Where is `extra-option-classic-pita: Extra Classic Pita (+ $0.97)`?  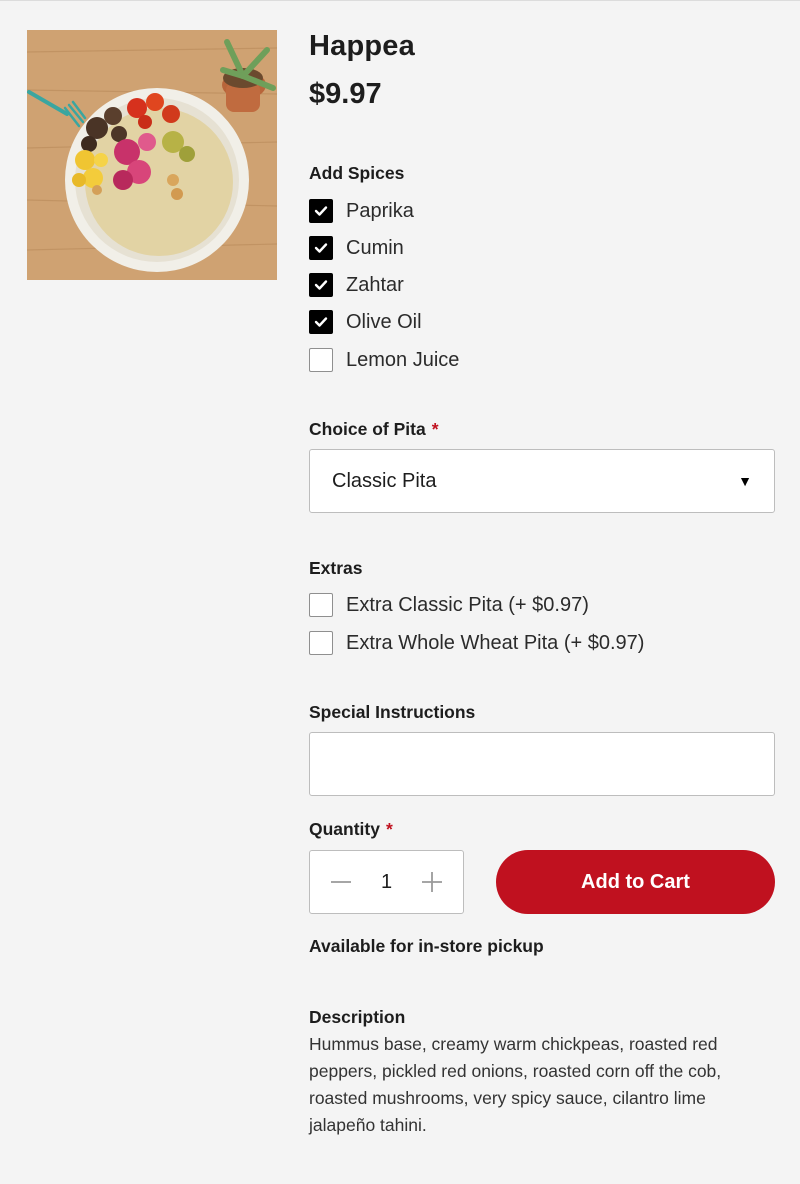
extra-option-classic-pita: Extra Classic Pita (+ $0.97) is located at coordinates (449, 605).